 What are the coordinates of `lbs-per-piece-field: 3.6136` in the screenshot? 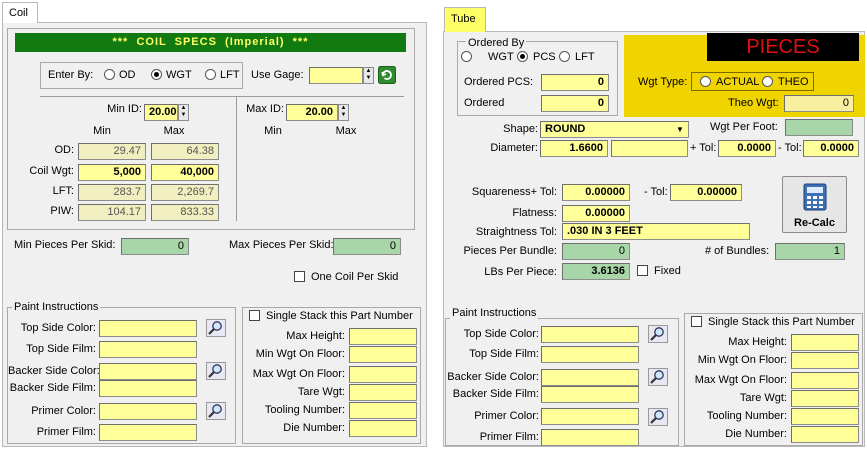 It's located at (596, 271).